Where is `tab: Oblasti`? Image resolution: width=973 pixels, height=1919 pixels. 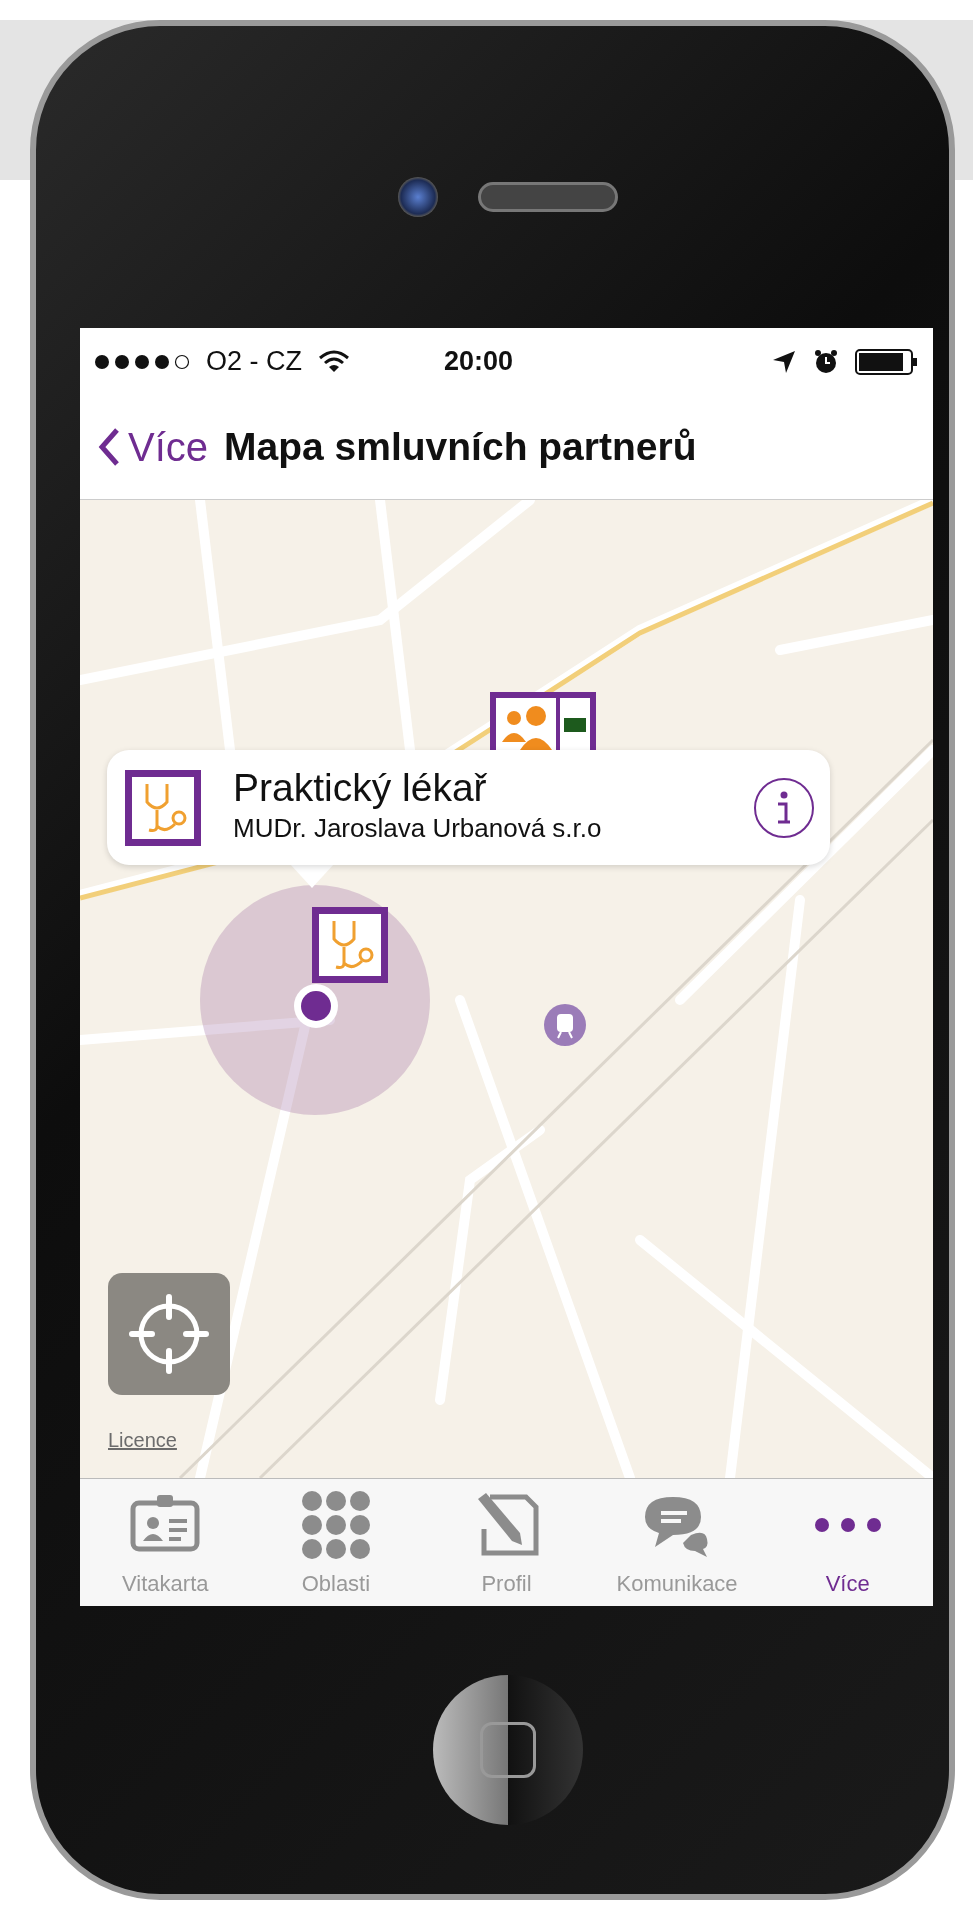 tab: Oblasti is located at coordinates (336, 1542).